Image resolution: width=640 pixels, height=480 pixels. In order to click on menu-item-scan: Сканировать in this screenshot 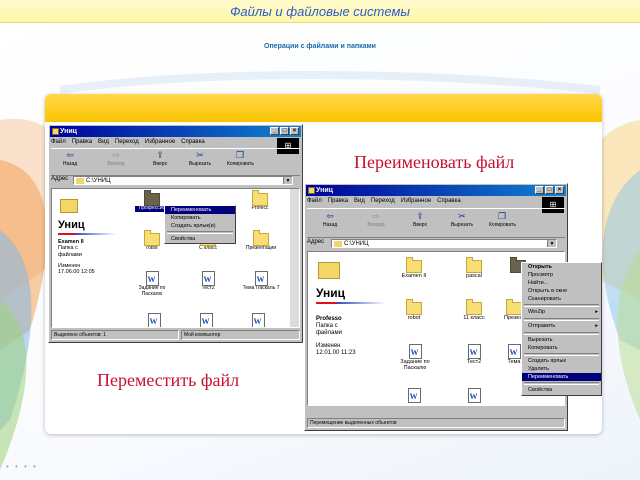, I will do `click(561, 299)`.